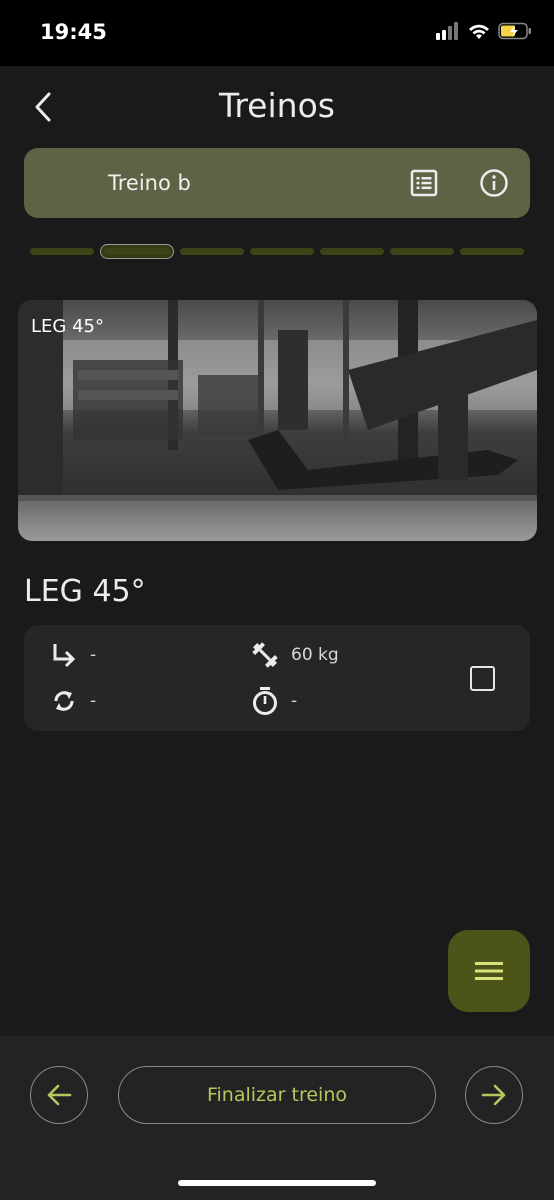  I want to click on image-caption: LEG 45°, so click(67, 326).